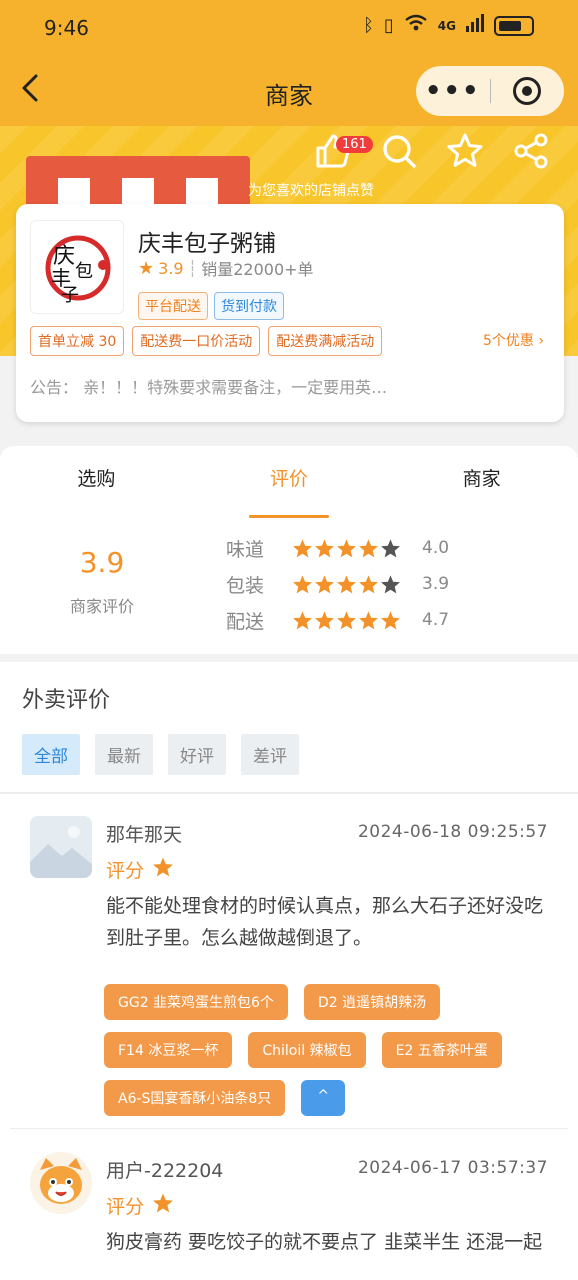 This screenshot has width=578, height=1280. What do you see at coordinates (452, 1168) in the screenshot?
I see `review-date: 2024-06-17 03:57:37` at bounding box center [452, 1168].